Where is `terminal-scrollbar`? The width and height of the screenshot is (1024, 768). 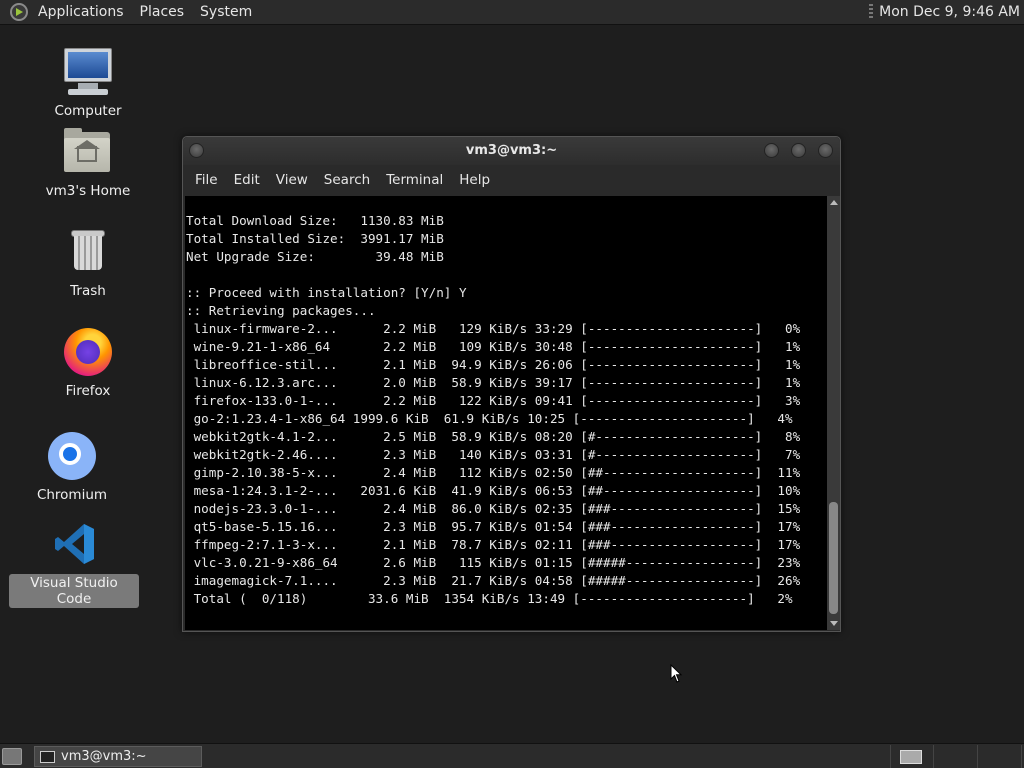 terminal-scrollbar is located at coordinates (833, 413).